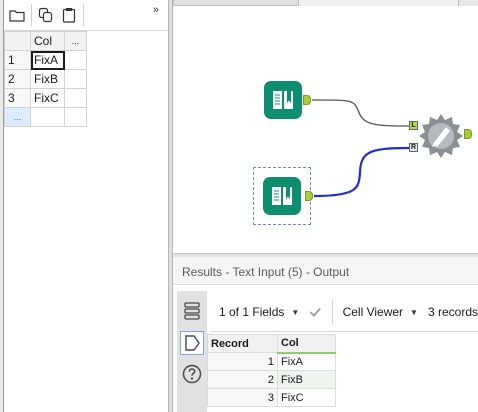  I want to click on table-cell: FixA, so click(306, 361).